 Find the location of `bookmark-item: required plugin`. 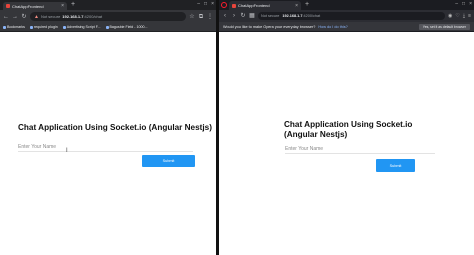

bookmark-item: required plugin is located at coordinates (43, 27).